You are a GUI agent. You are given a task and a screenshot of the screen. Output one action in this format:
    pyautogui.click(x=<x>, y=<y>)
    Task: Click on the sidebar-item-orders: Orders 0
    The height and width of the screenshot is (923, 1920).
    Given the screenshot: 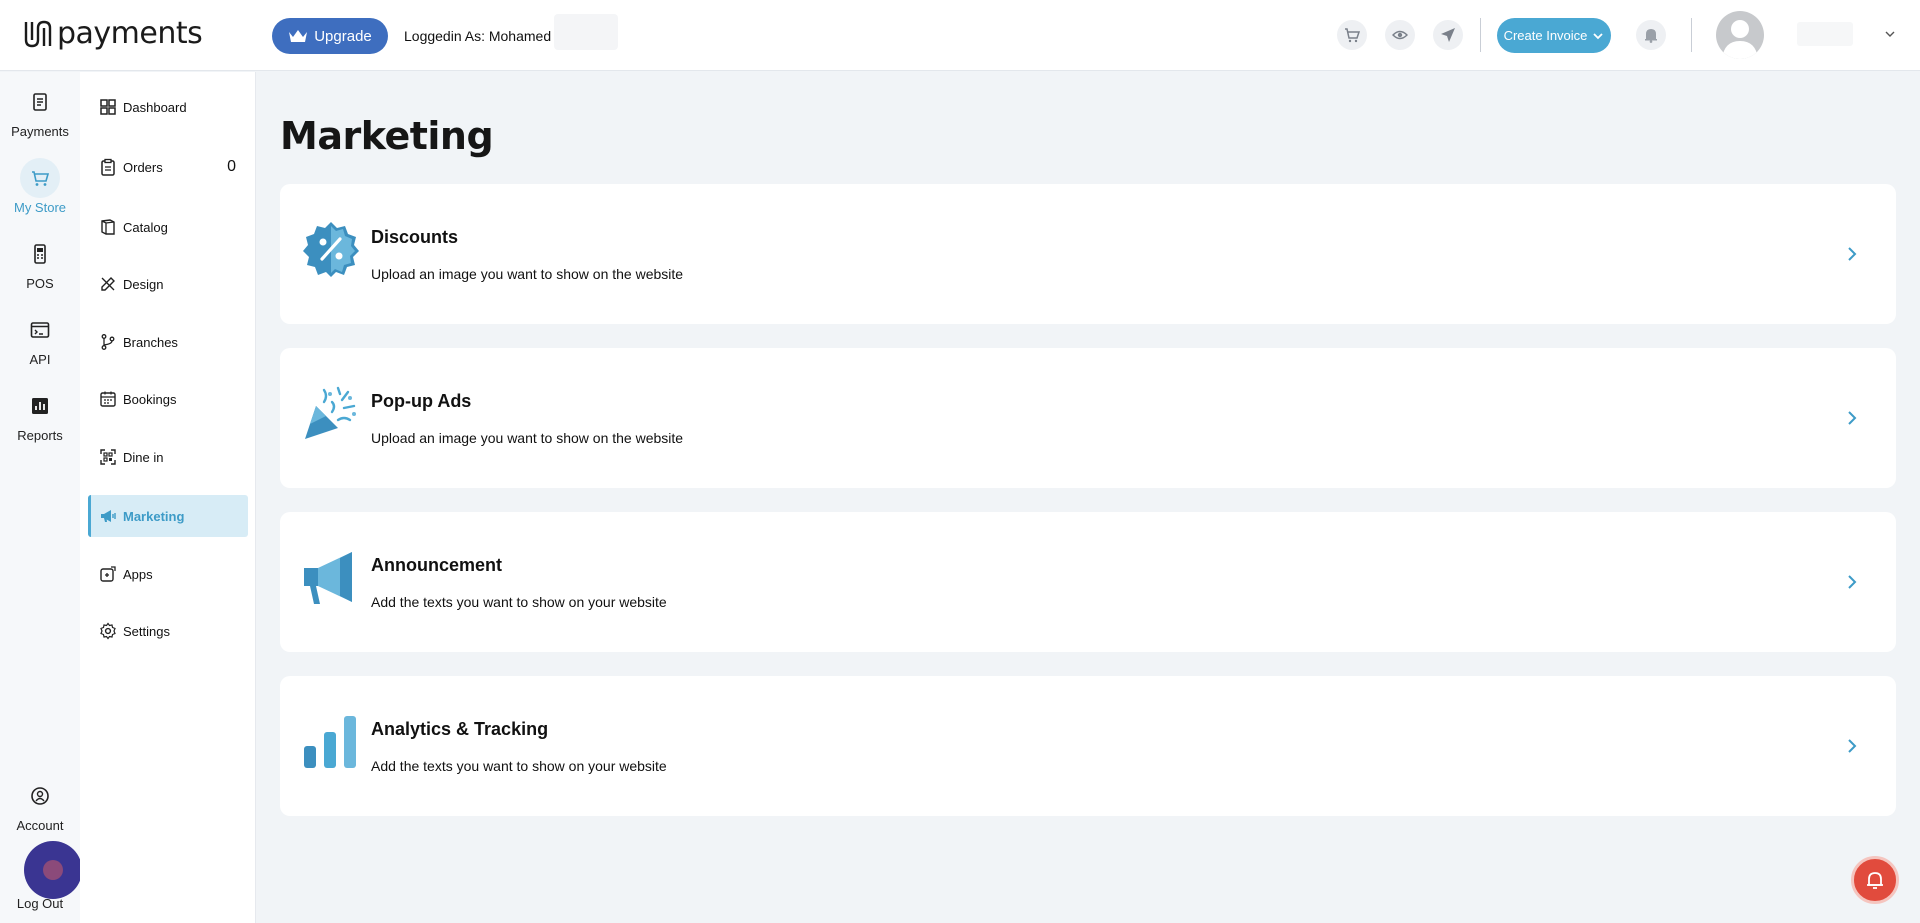 What is the action you would take?
    pyautogui.click(x=168, y=167)
    